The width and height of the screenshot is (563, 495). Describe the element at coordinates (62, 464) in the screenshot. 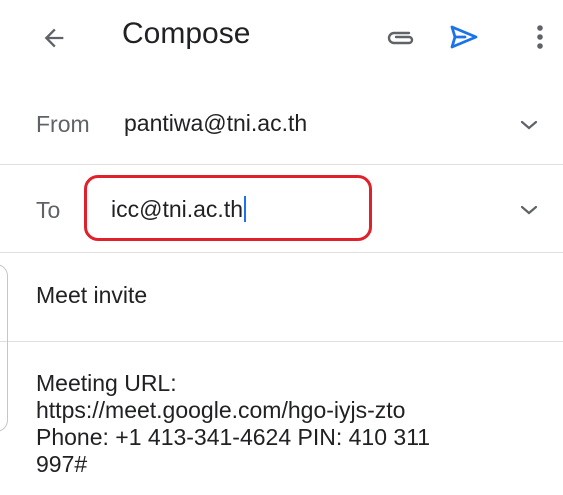

I see `body-line: 997#` at that location.